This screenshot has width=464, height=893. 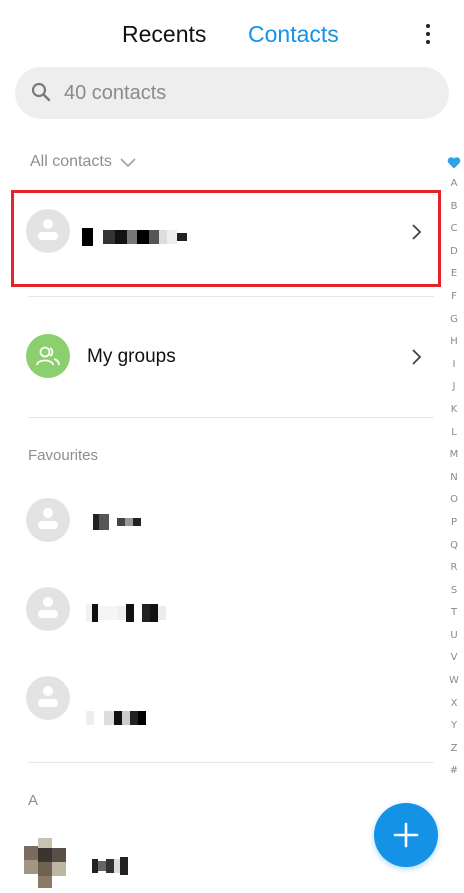 I want to click on search-icon, so click(x=41, y=92).